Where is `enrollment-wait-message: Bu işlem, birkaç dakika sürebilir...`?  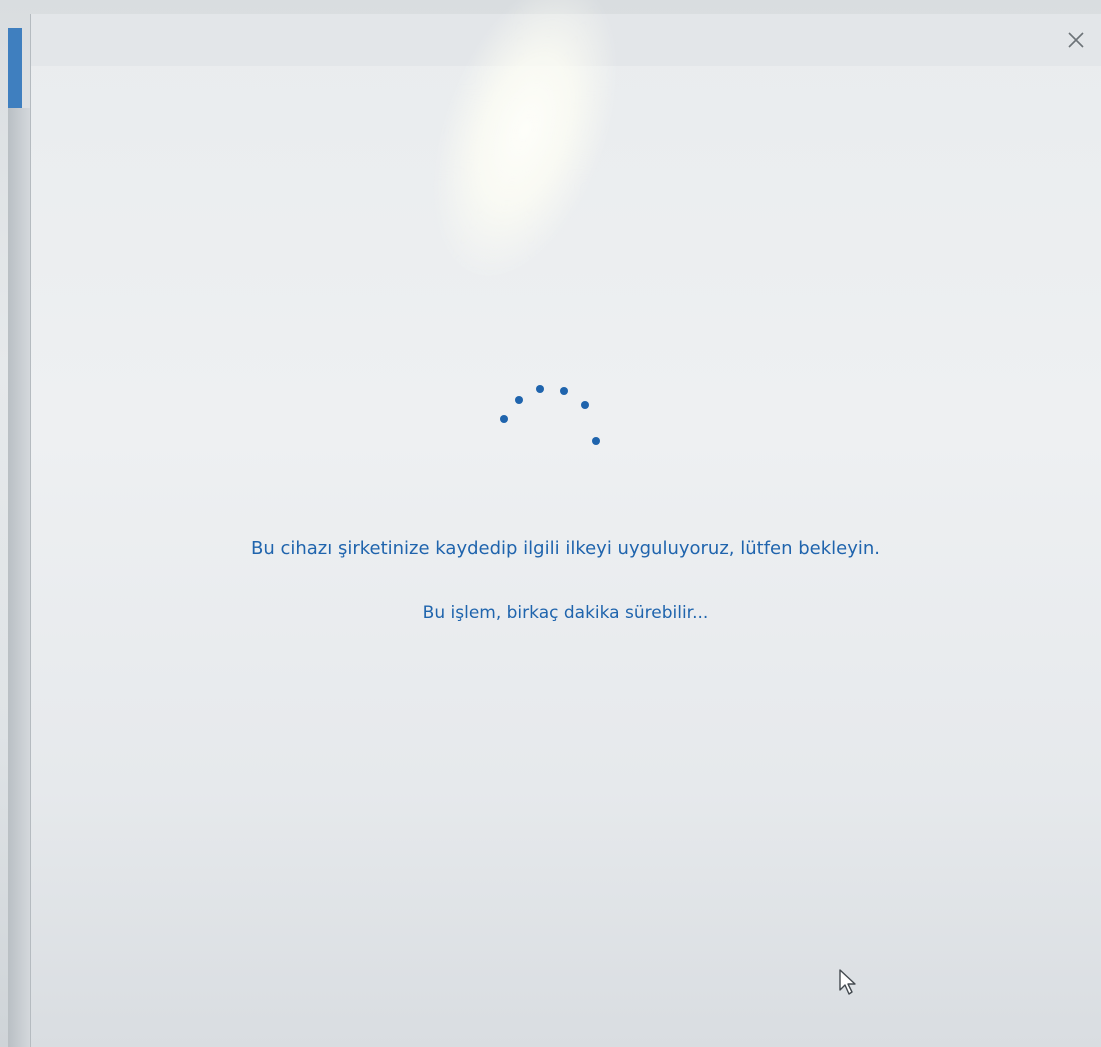
enrollment-wait-message: Bu işlem, birkaç dakika sürebilir... is located at coordinates (565, 613).